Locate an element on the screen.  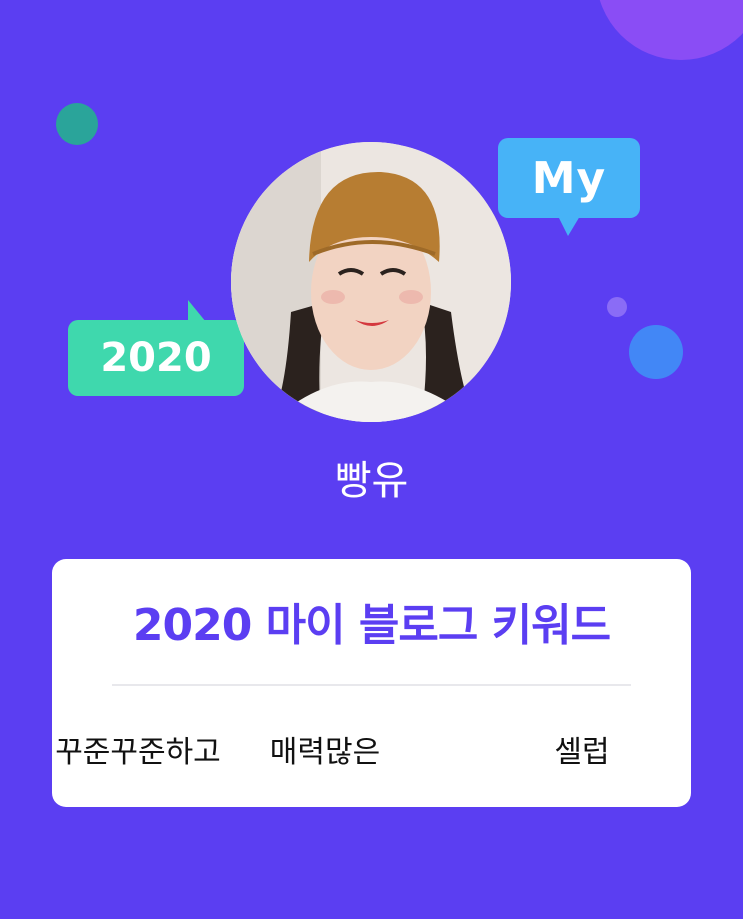
card-title: 2020 마이 블로그 키워드 is located at coordinates (371, 625).